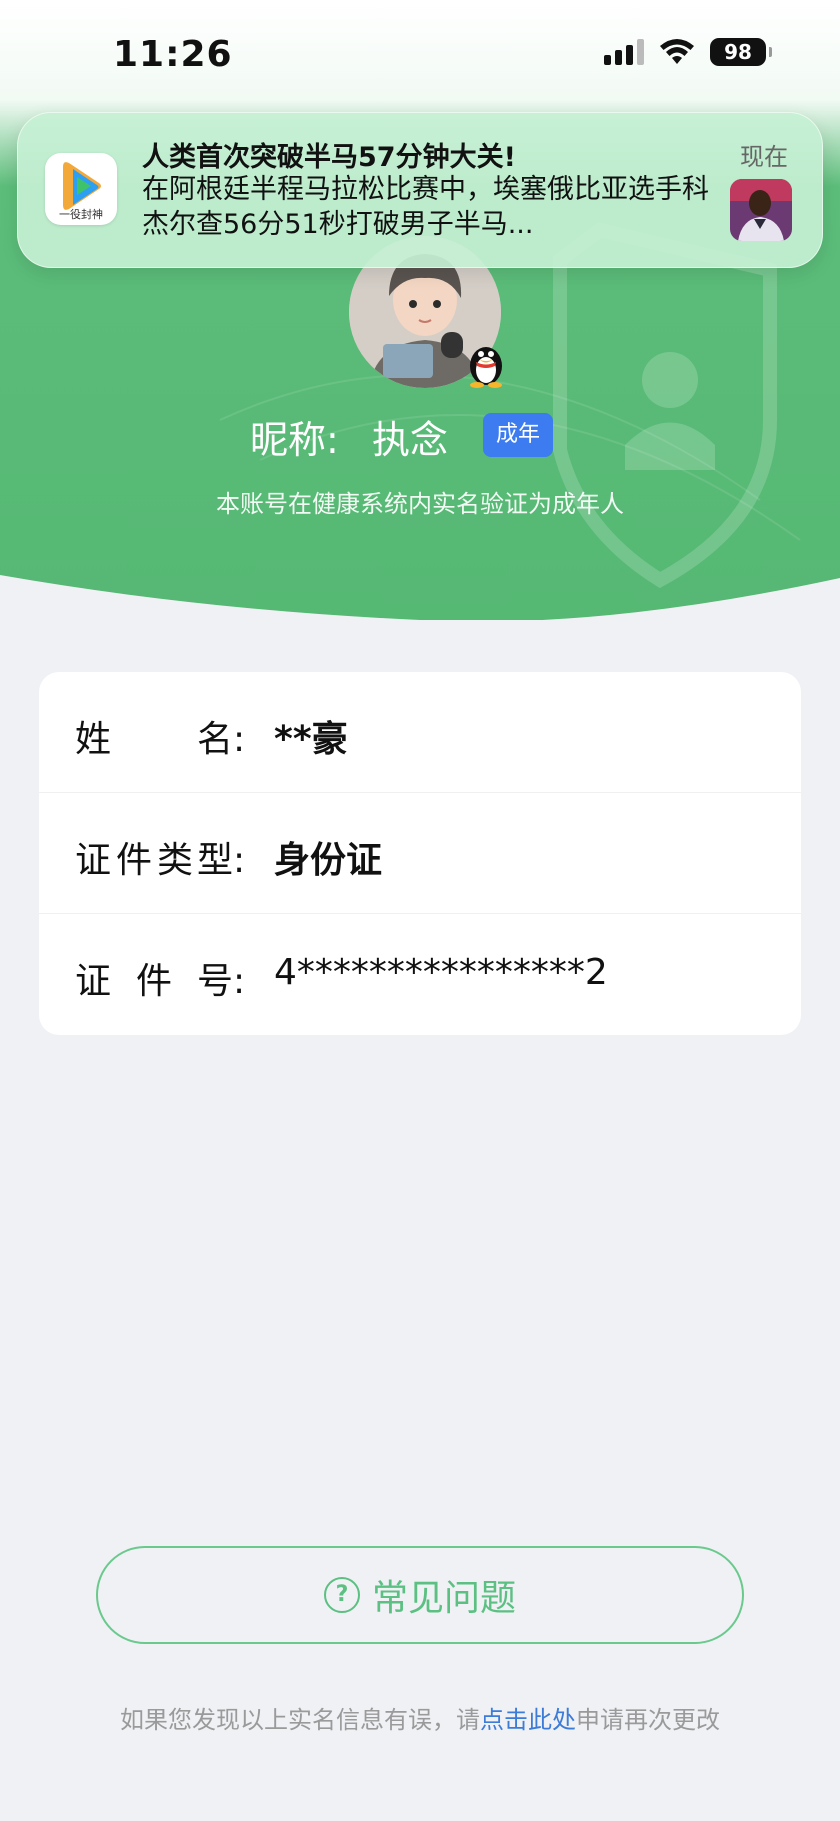  What do you see at coordinates (518, 435) in the screenshot?
I see `age-status-badge: 成年` at bounding box center [518, 435].